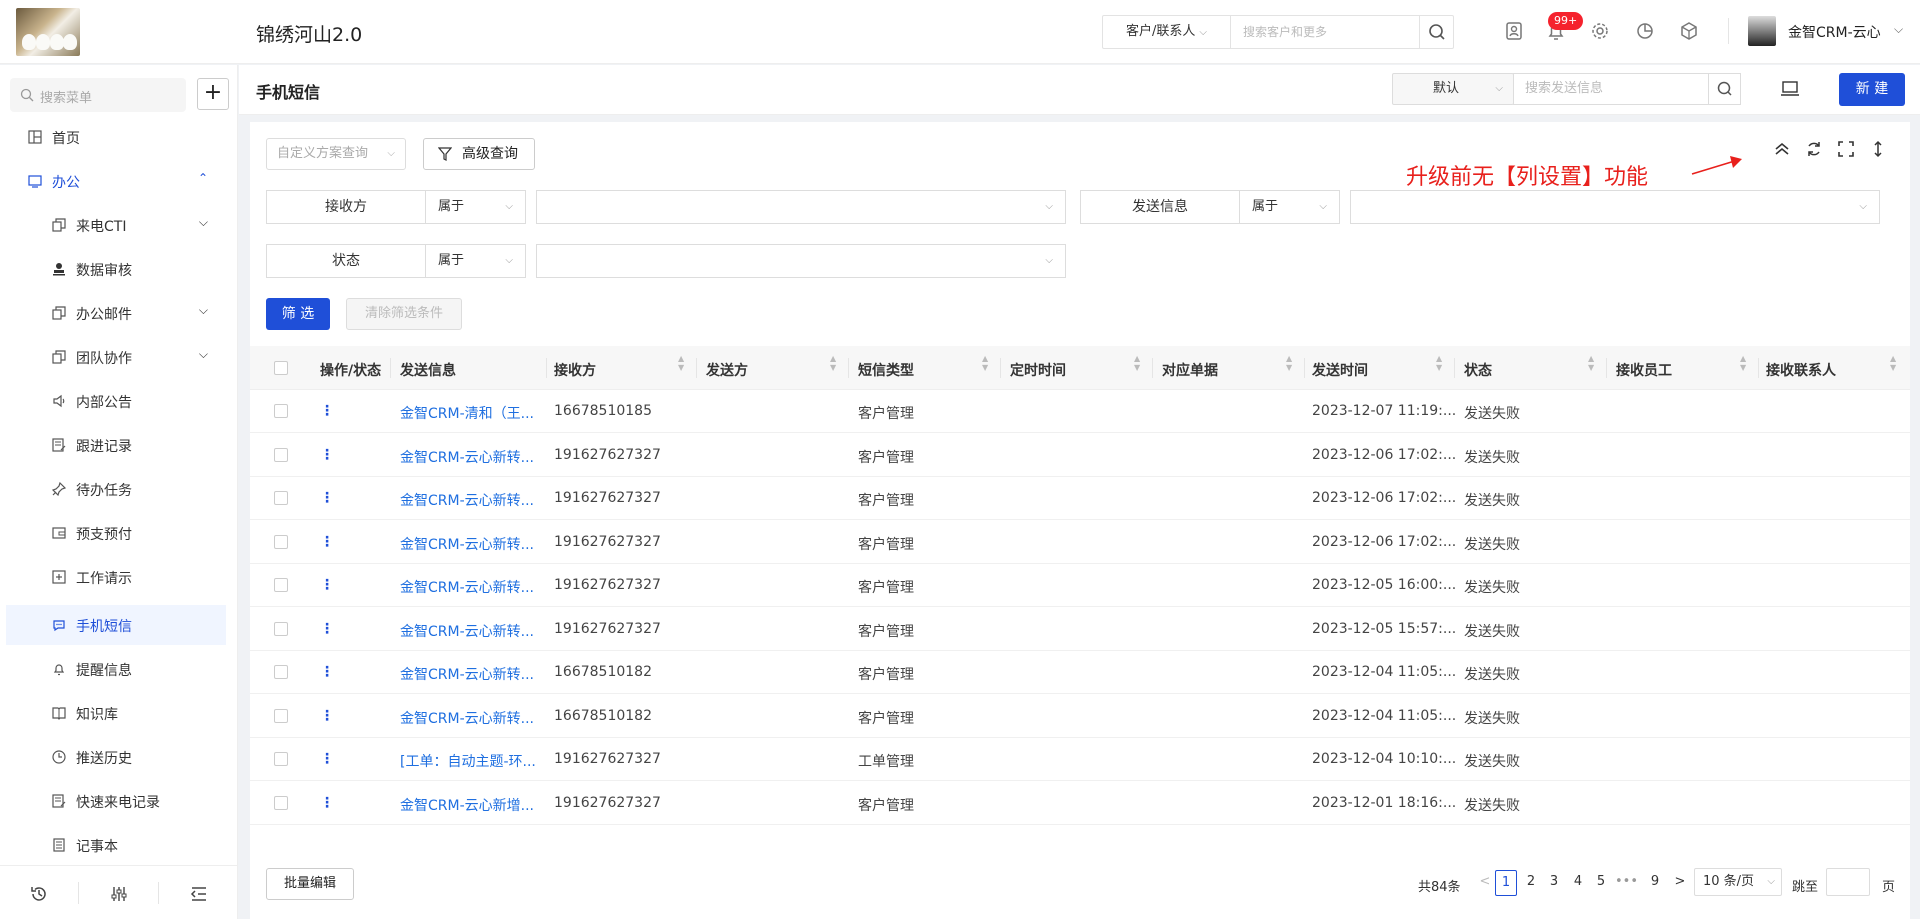  I want to click on col-header-document: 对应单据, so click(1190, 370).